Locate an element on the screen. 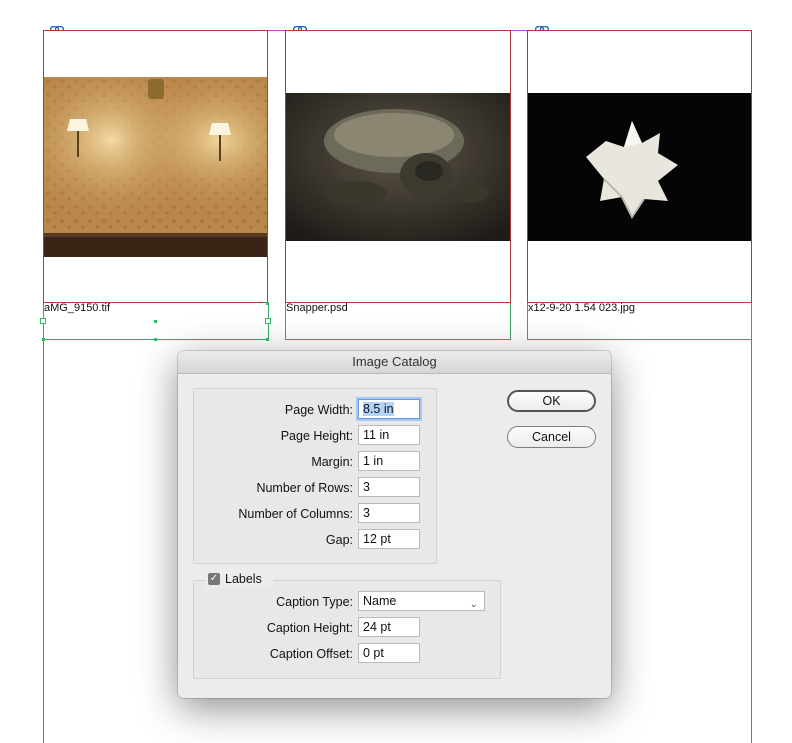 The image size is (792, 743). ok-button: OK is located at coordinates (551, 401).